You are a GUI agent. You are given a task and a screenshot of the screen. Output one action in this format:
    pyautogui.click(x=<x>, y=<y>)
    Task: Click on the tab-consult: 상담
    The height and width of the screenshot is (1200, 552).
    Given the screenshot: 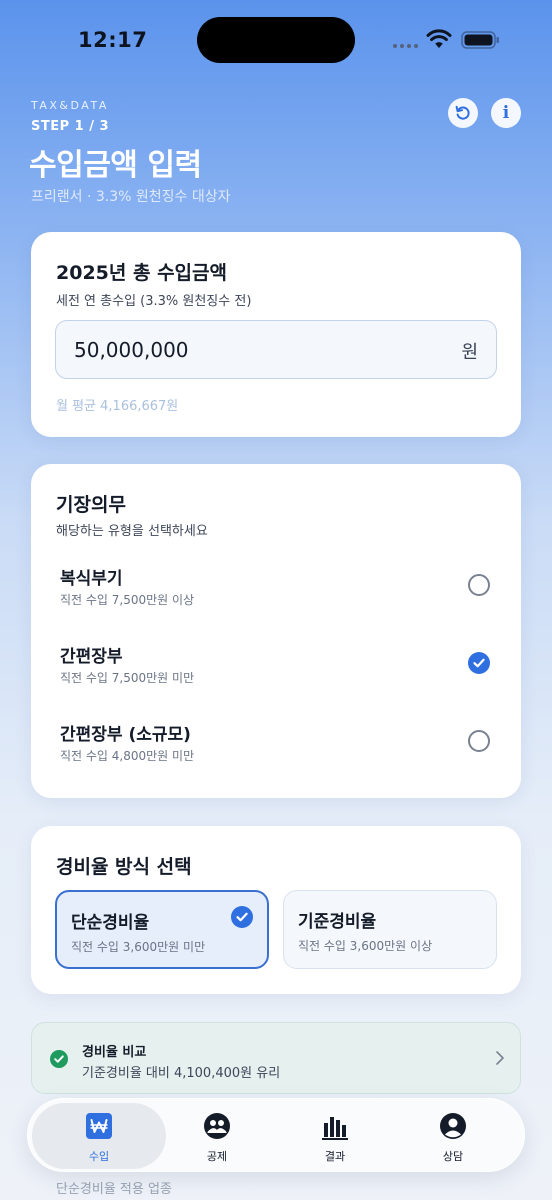 What is the action you would take?
    pyautogui.click(x=453, y=1136)
    